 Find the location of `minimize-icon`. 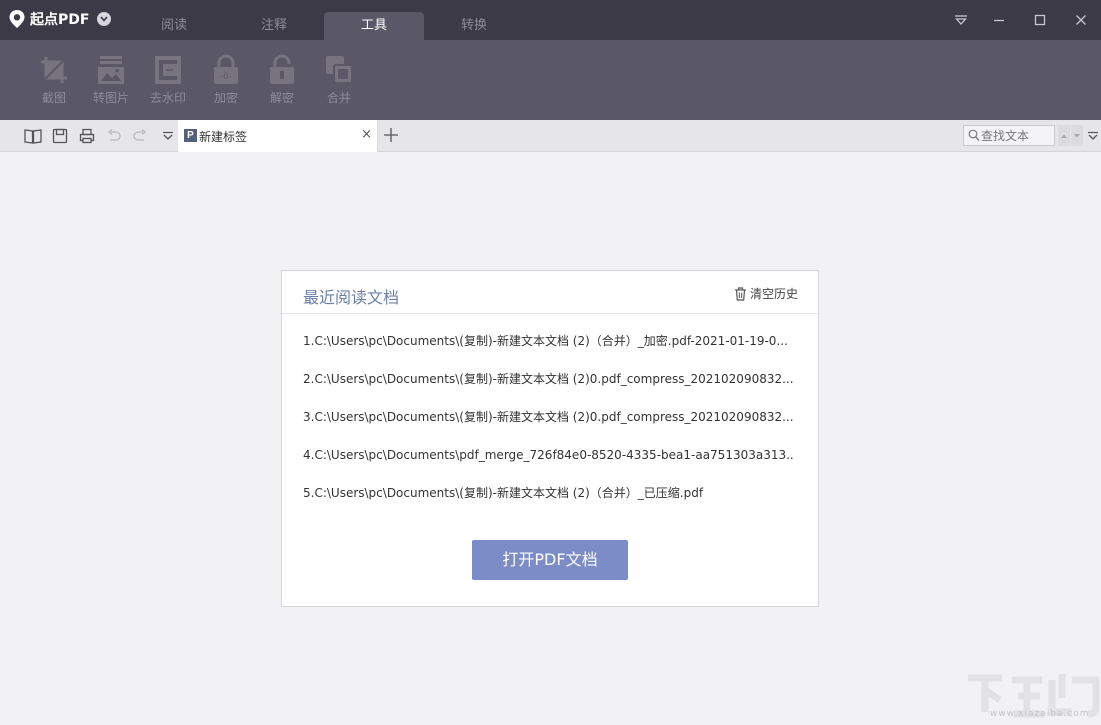

minimize-icon is located at coordinates (999, 20).